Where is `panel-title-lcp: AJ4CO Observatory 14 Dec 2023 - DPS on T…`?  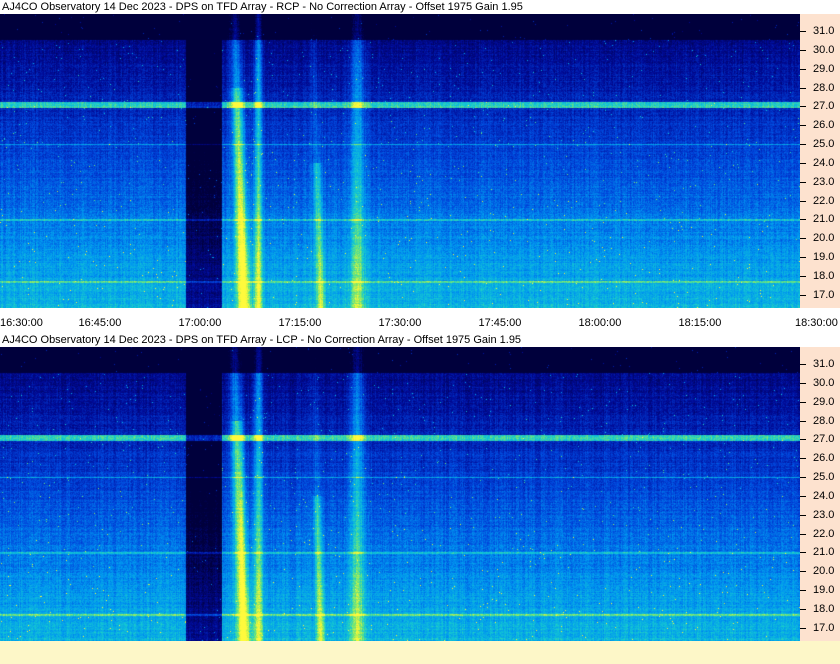
panel-title-lcp: AJ4CO Observatory 14 Dec 2023 - DPS on T… is located at coordinates (401, 340).